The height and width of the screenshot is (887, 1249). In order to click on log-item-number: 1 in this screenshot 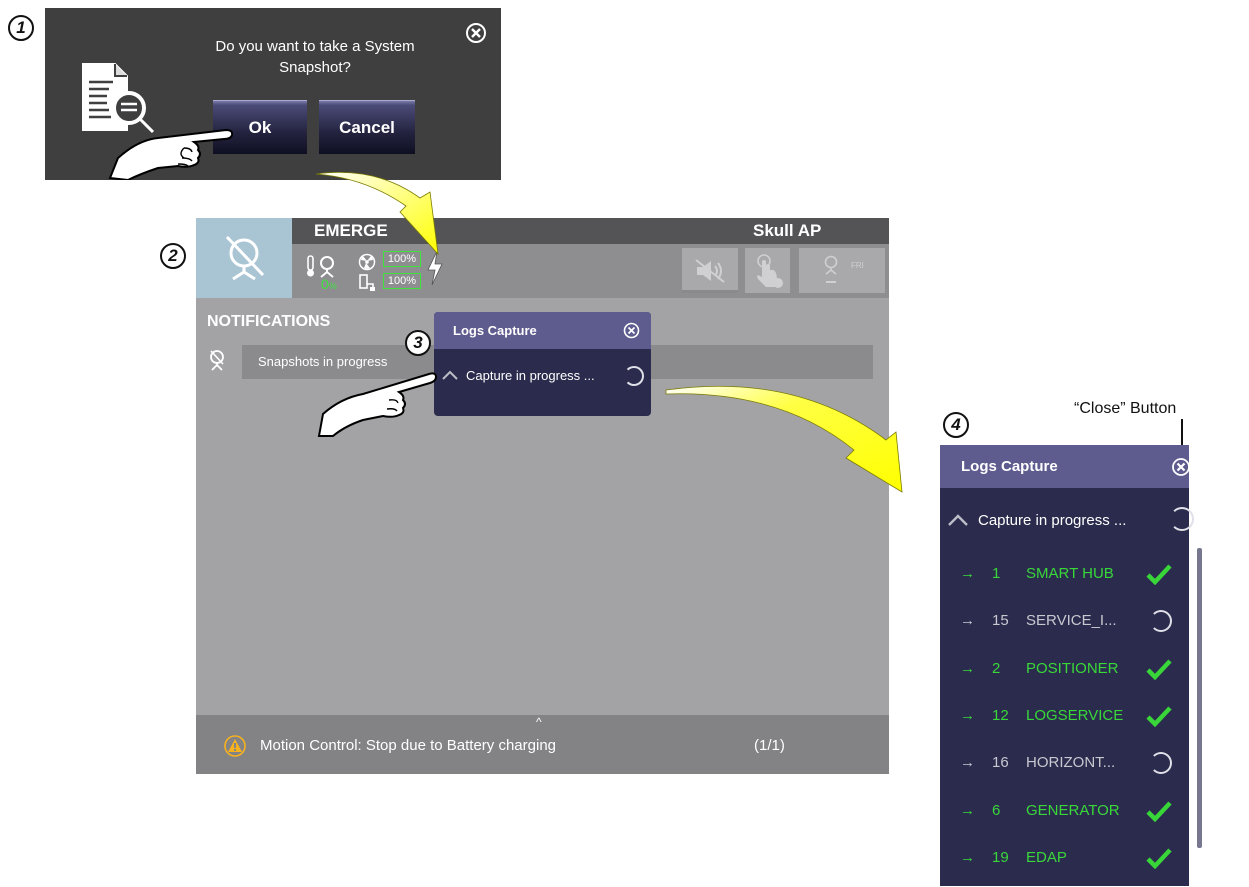, I will do `click(996, 573)`.